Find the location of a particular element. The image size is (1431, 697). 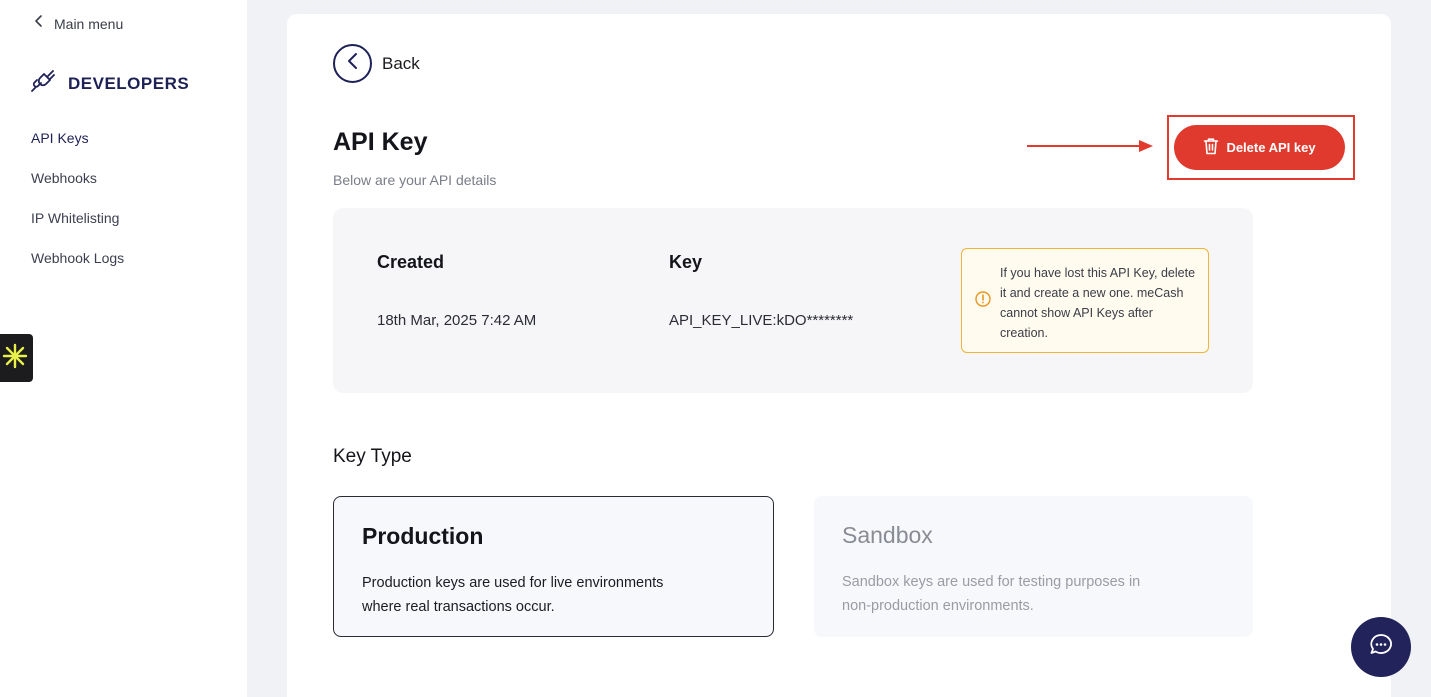

page-subtitle: Below are your API details is located at coordinates (415, 180).